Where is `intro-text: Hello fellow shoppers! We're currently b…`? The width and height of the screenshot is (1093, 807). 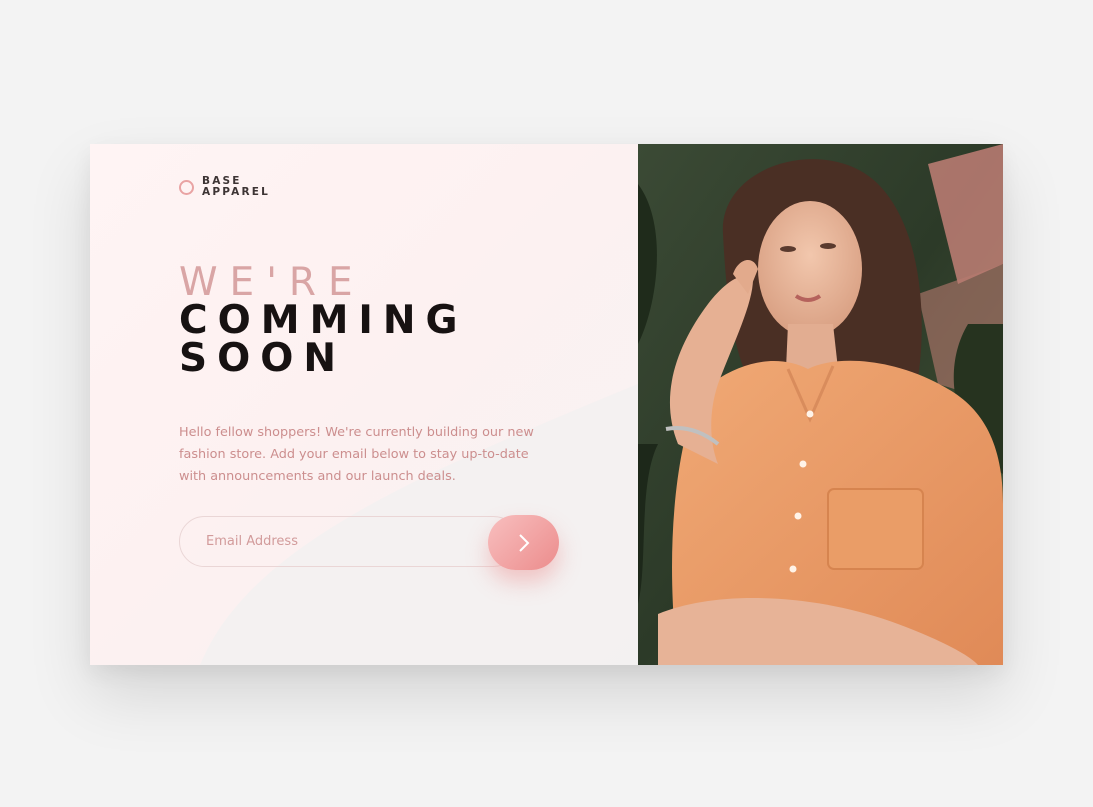 intro-text: Hello fellow shoppers! We're currently b… is located at coordinates (356, 454).